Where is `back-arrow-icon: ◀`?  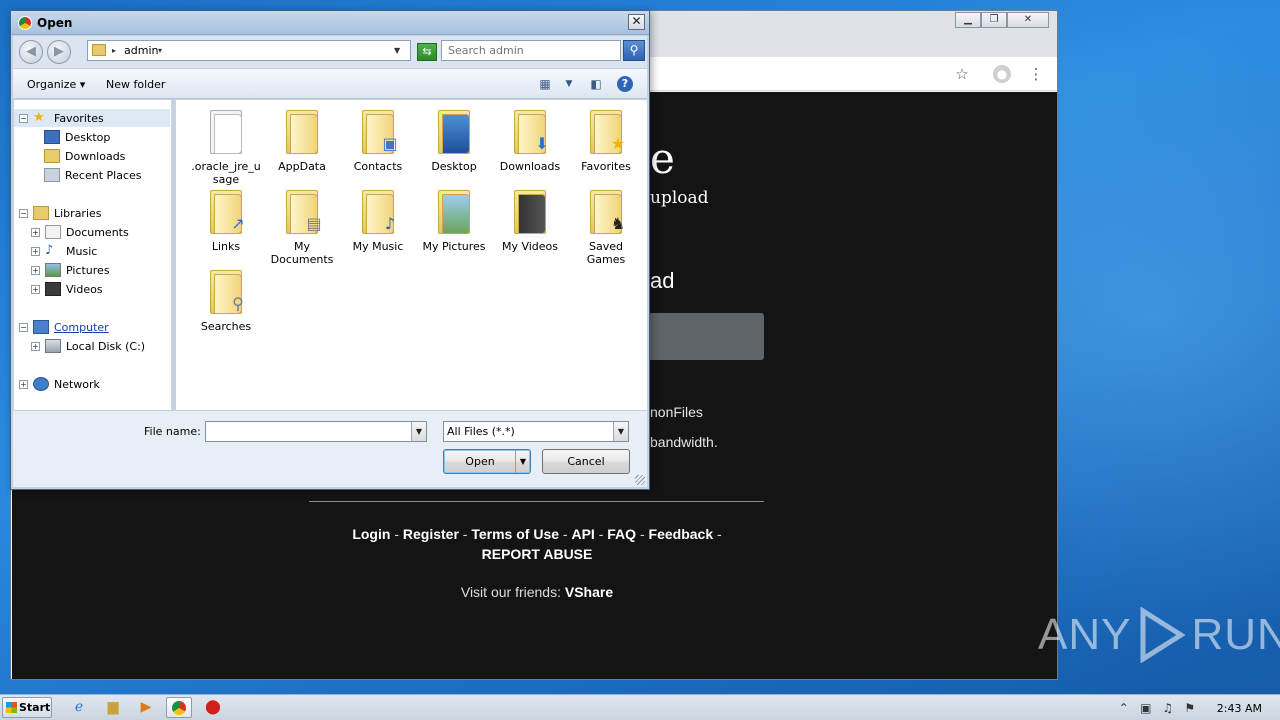
back-arrow-icon: ◀ is located at coordinates (31, 52).